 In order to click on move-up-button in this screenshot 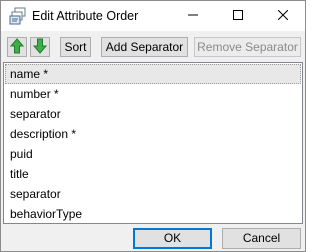, I will do `click(17, 47)`.